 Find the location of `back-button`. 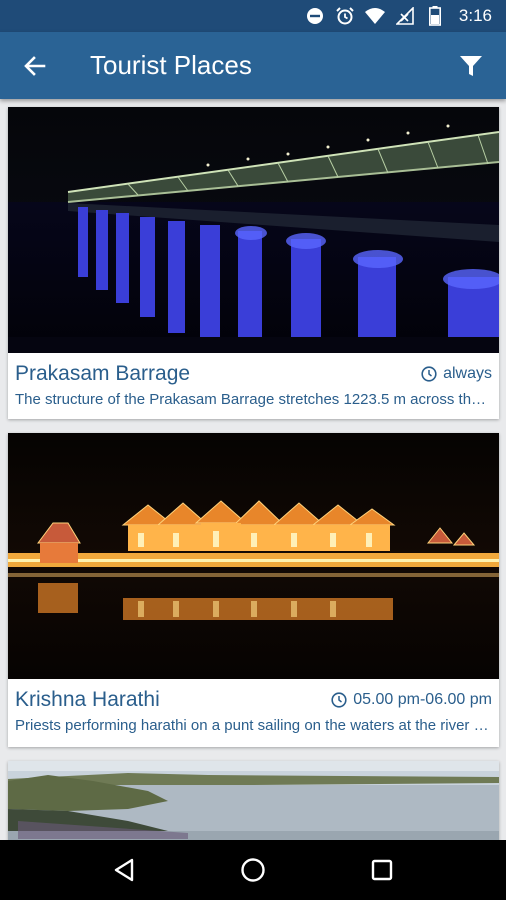

back-button is located at coordinates (35, 65).